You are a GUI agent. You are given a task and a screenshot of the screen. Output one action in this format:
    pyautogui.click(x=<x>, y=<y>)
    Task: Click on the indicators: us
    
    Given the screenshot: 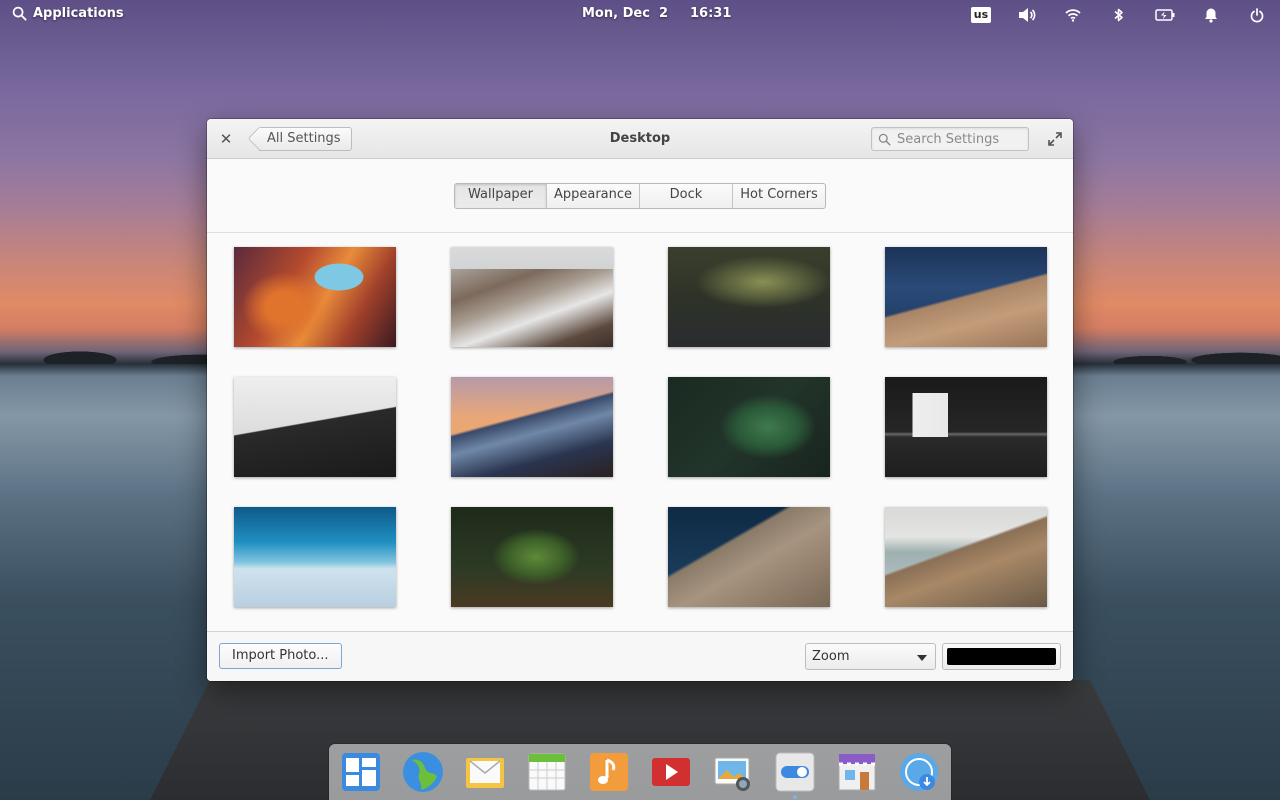 What is the action you would take?
    pyautogui.click(x=1119, y=15)
    